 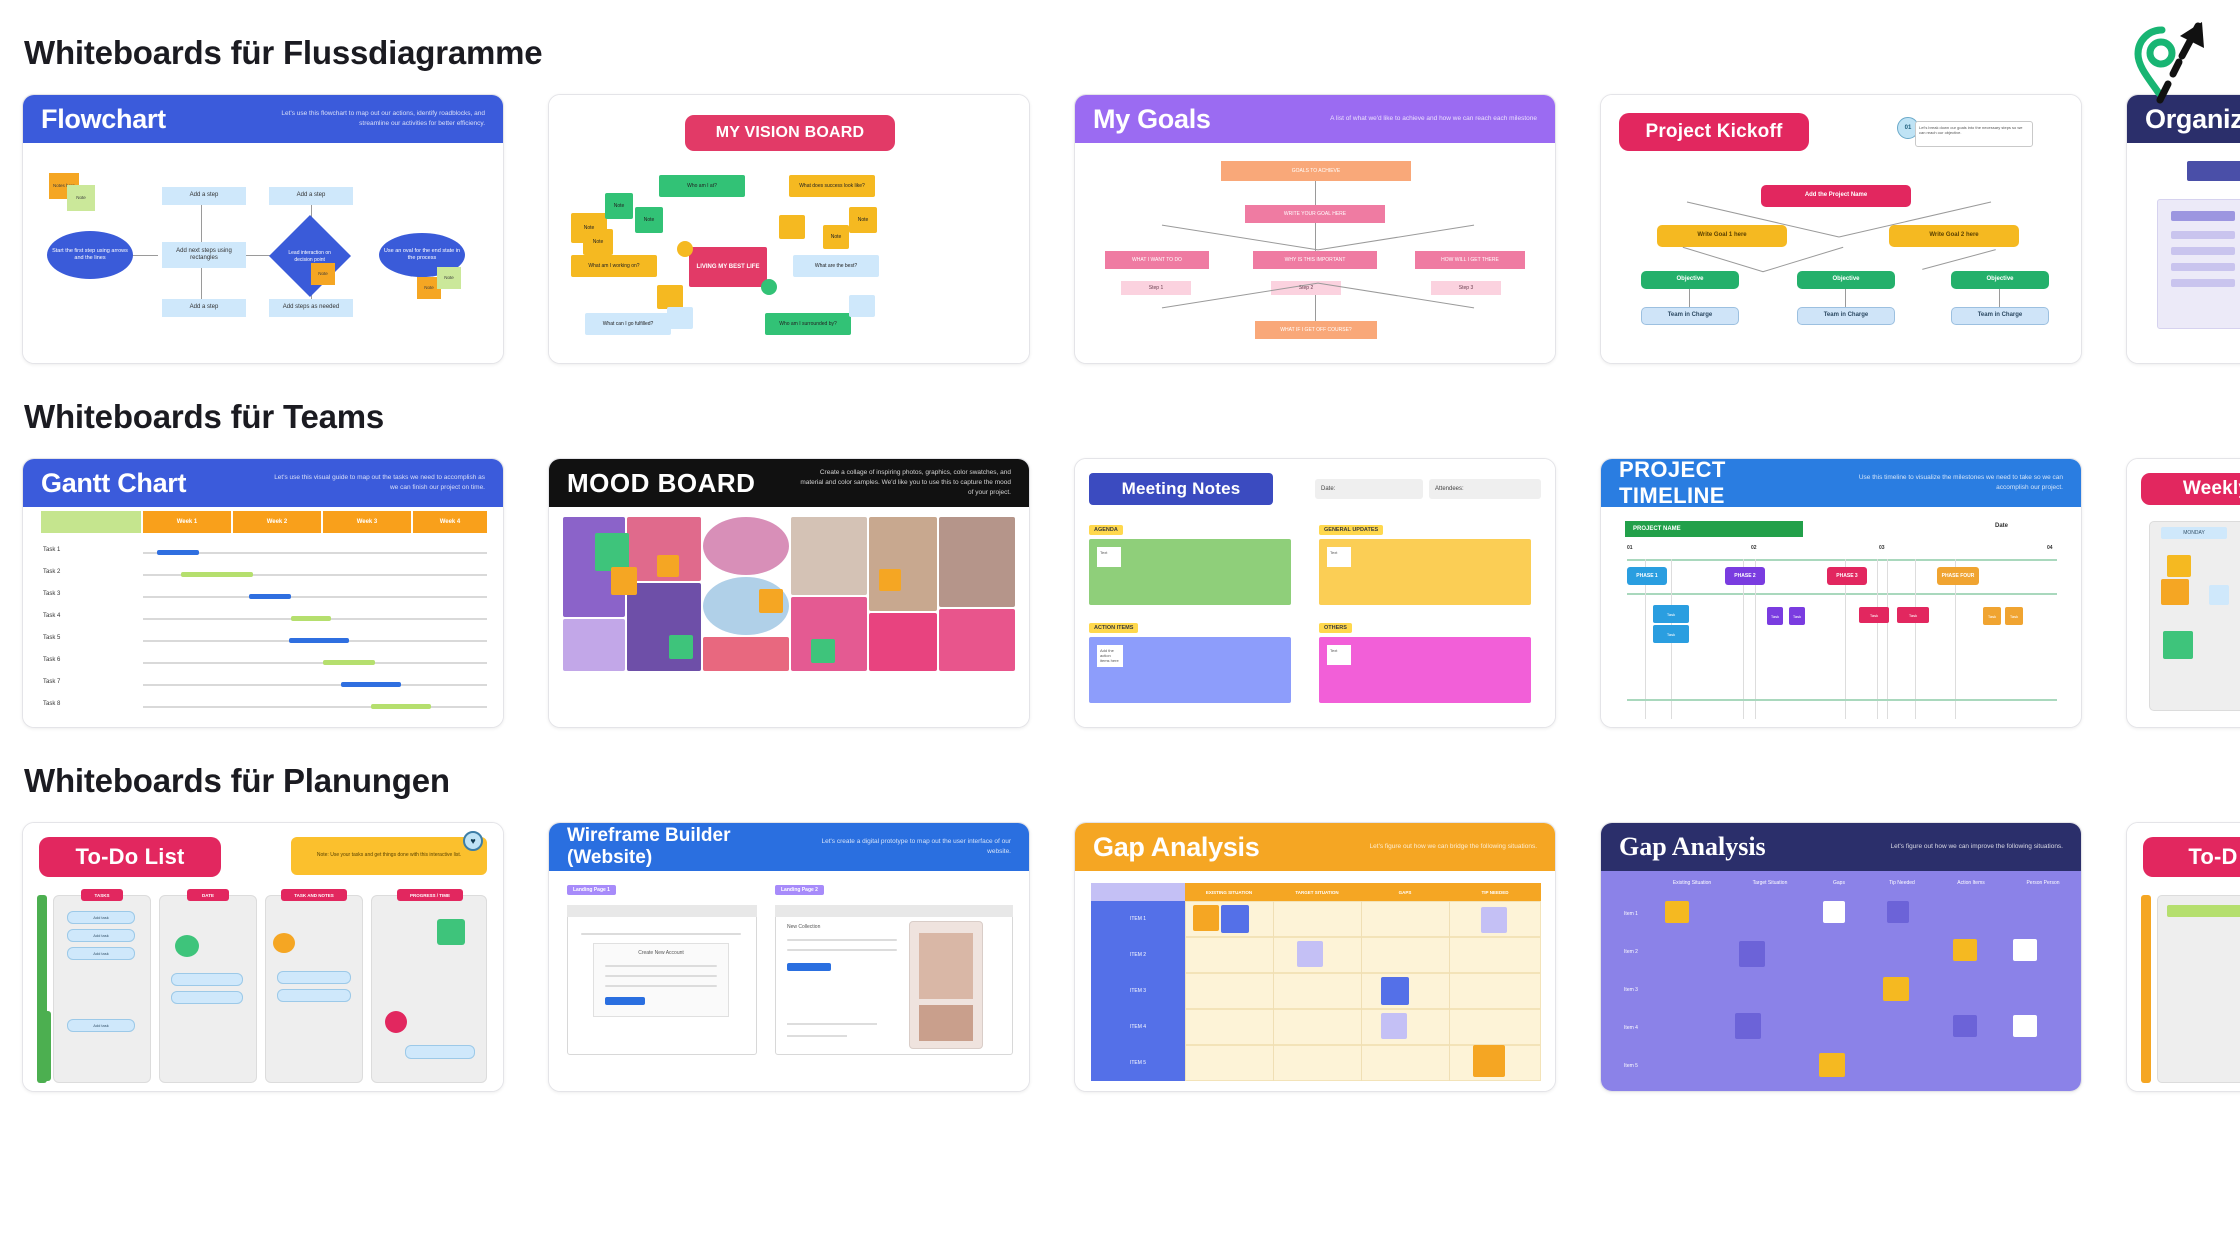 I want to click on card-title-badge: To-D, so click(x=2191, y=857).